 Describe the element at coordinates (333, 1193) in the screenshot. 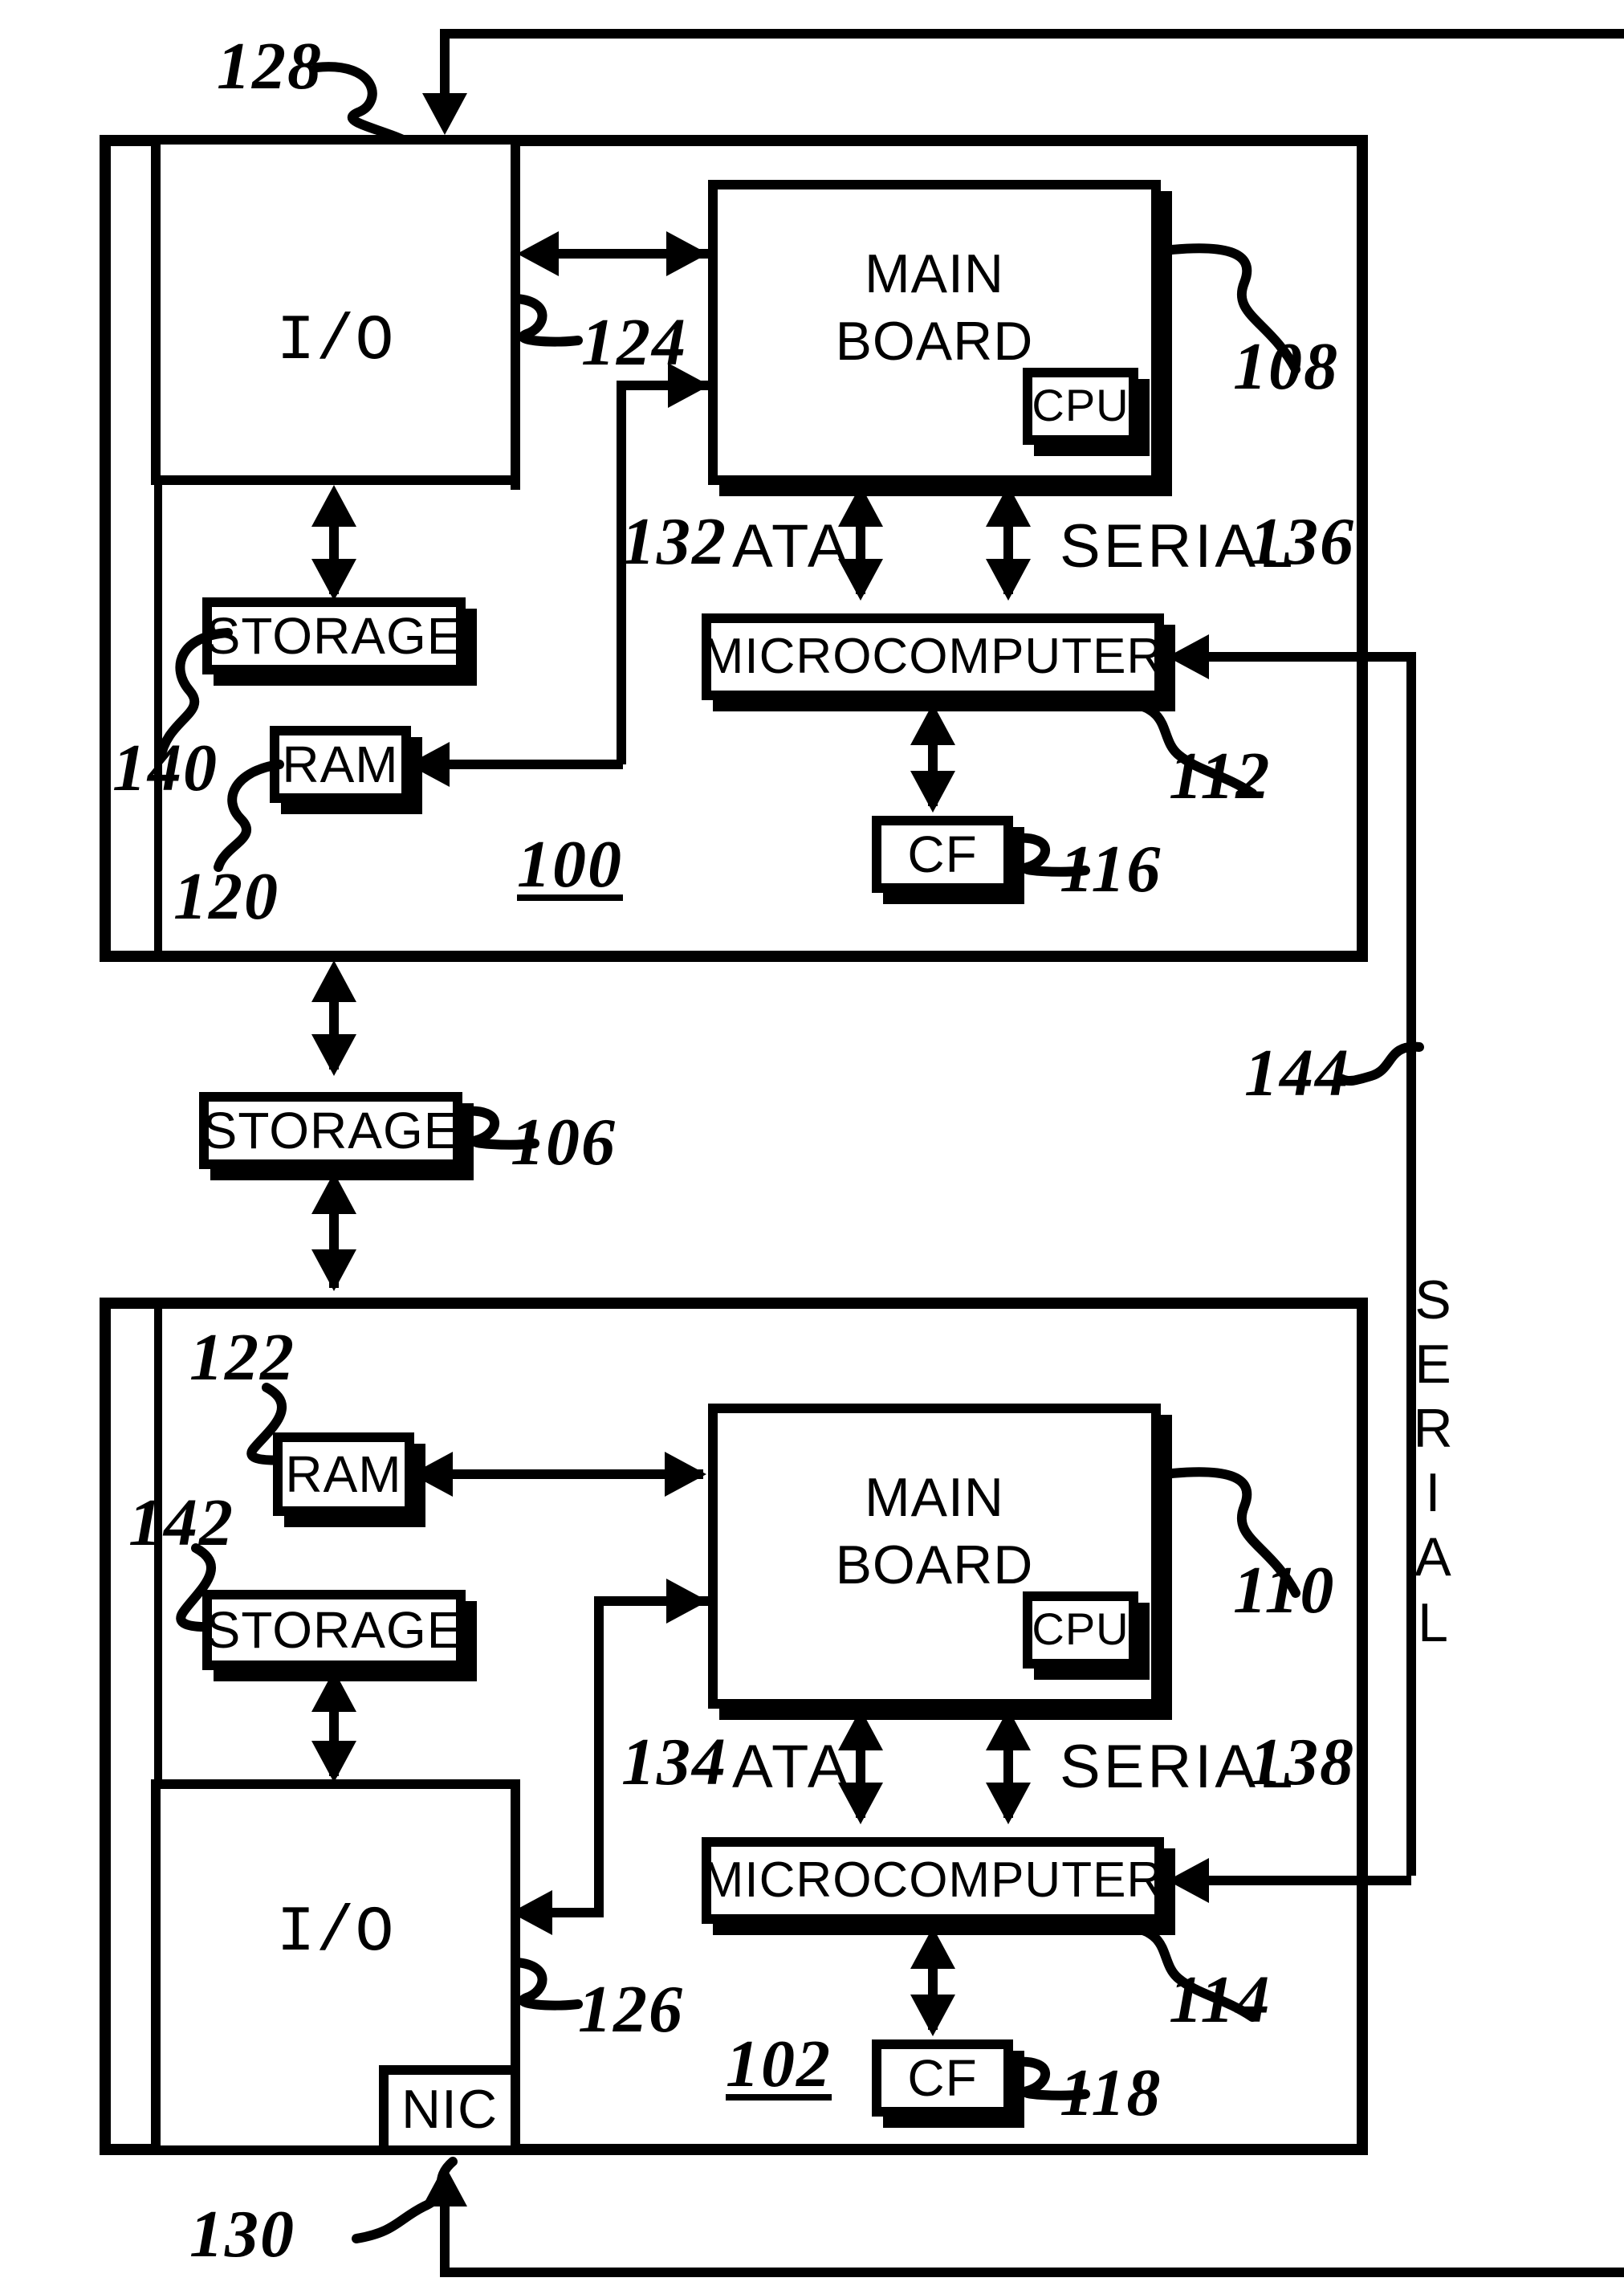

I see `shared-storage-arrow-up-bottom` at that location.